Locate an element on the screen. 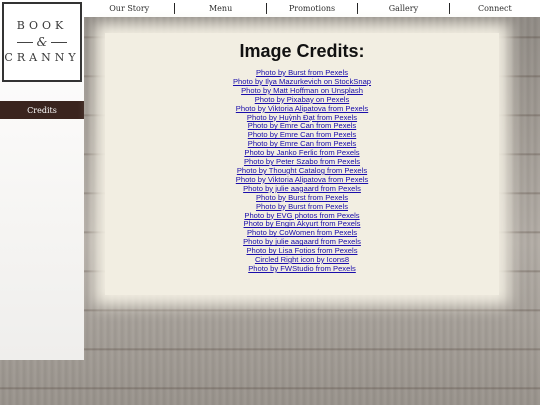 This screenshot has height=405, width=540. list-item: Photo by FWStudio from Pexels is located at coordinates (302, 269).